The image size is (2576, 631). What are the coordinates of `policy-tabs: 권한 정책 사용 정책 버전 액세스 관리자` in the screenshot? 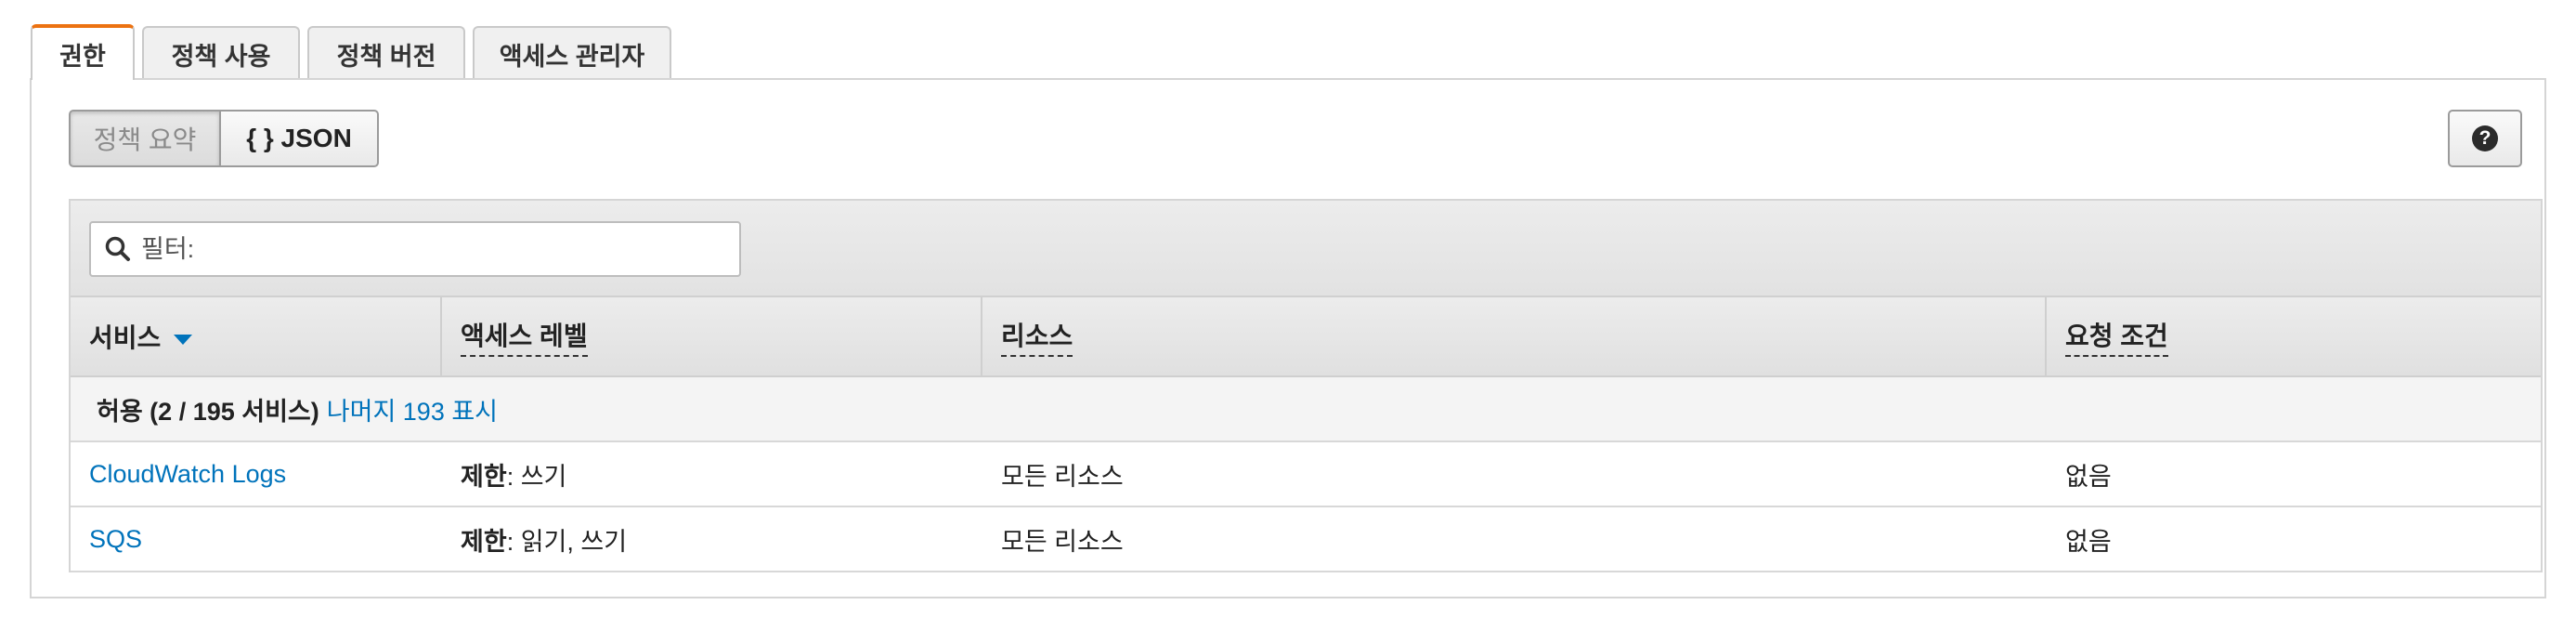 It's located at (355, 53).